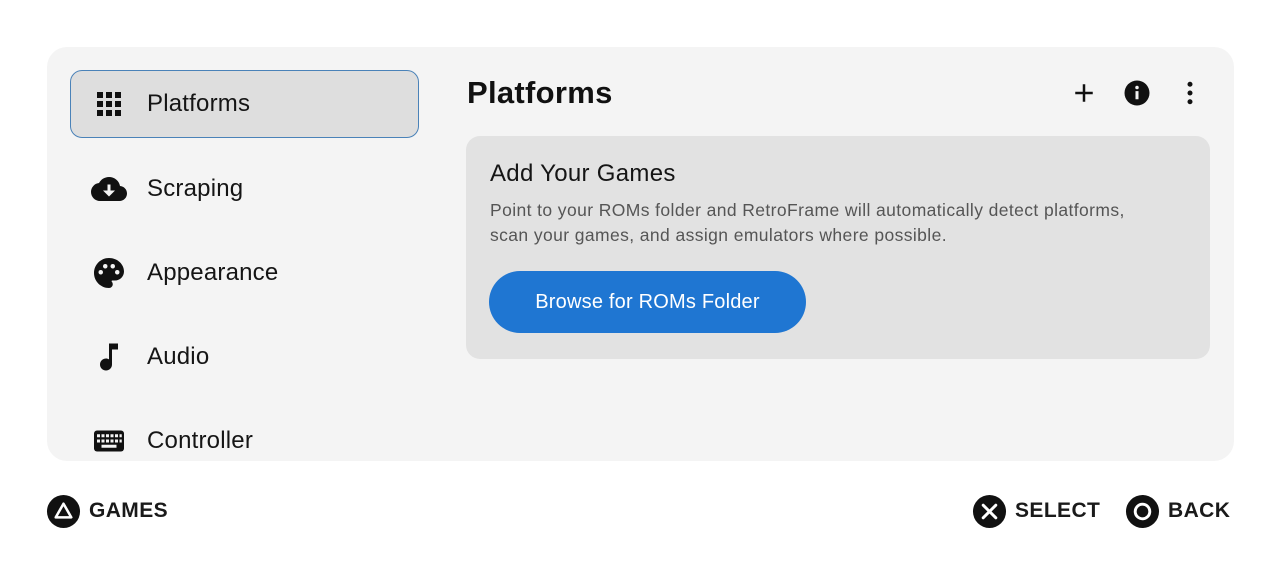 This screenshot has height=562, width=1280. Describe the element at coordinates (540, 92) in the screenshot. I see `page-title: Platforms` at that location.